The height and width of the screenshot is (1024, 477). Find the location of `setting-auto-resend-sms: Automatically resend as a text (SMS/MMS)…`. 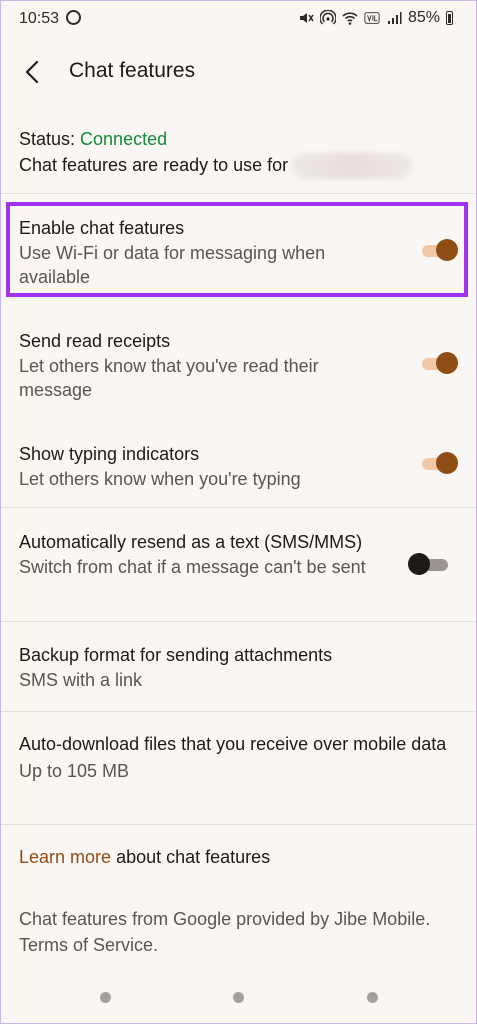

setting-auto-resend-sms: Automatically resend as a text (SMS/MMS)… is located at coordinates (239, 554).